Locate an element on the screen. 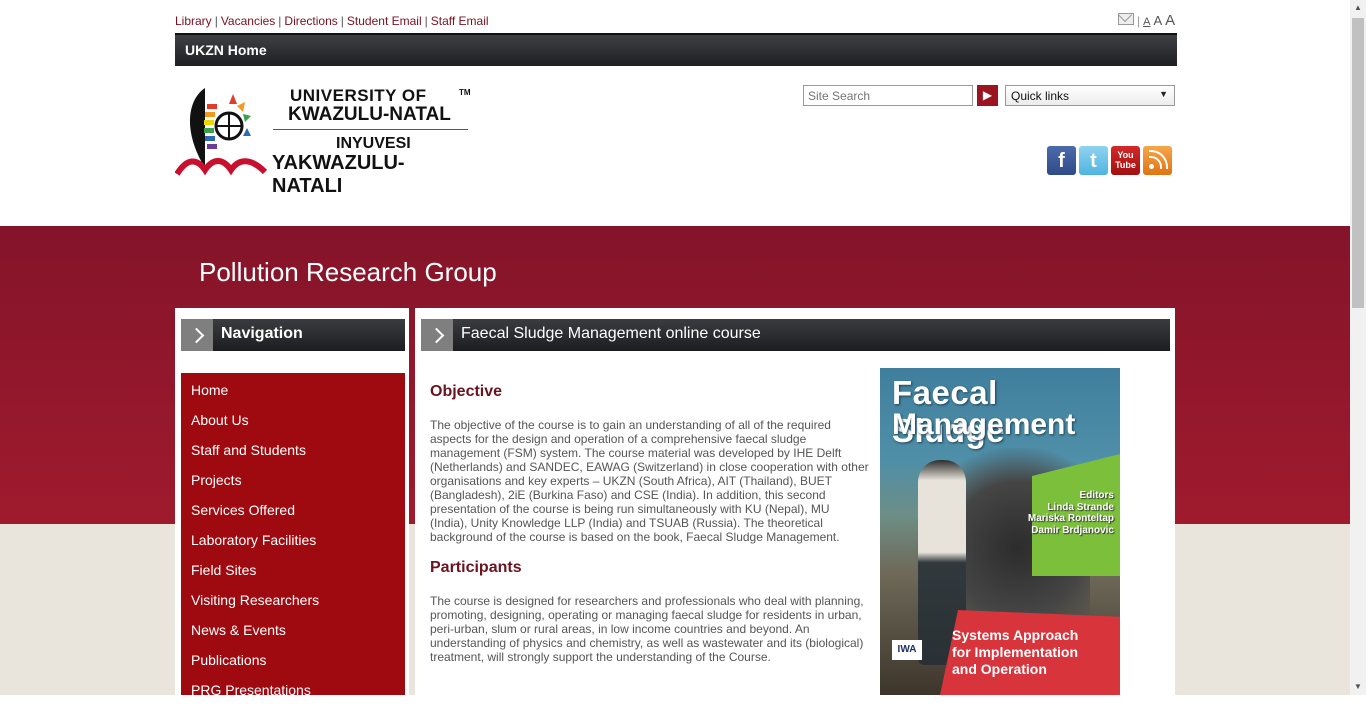 The height and width of the screenshot is (707, 1366). content-title: Faecal Sludge Management online course is located at coordinates (611, 333).